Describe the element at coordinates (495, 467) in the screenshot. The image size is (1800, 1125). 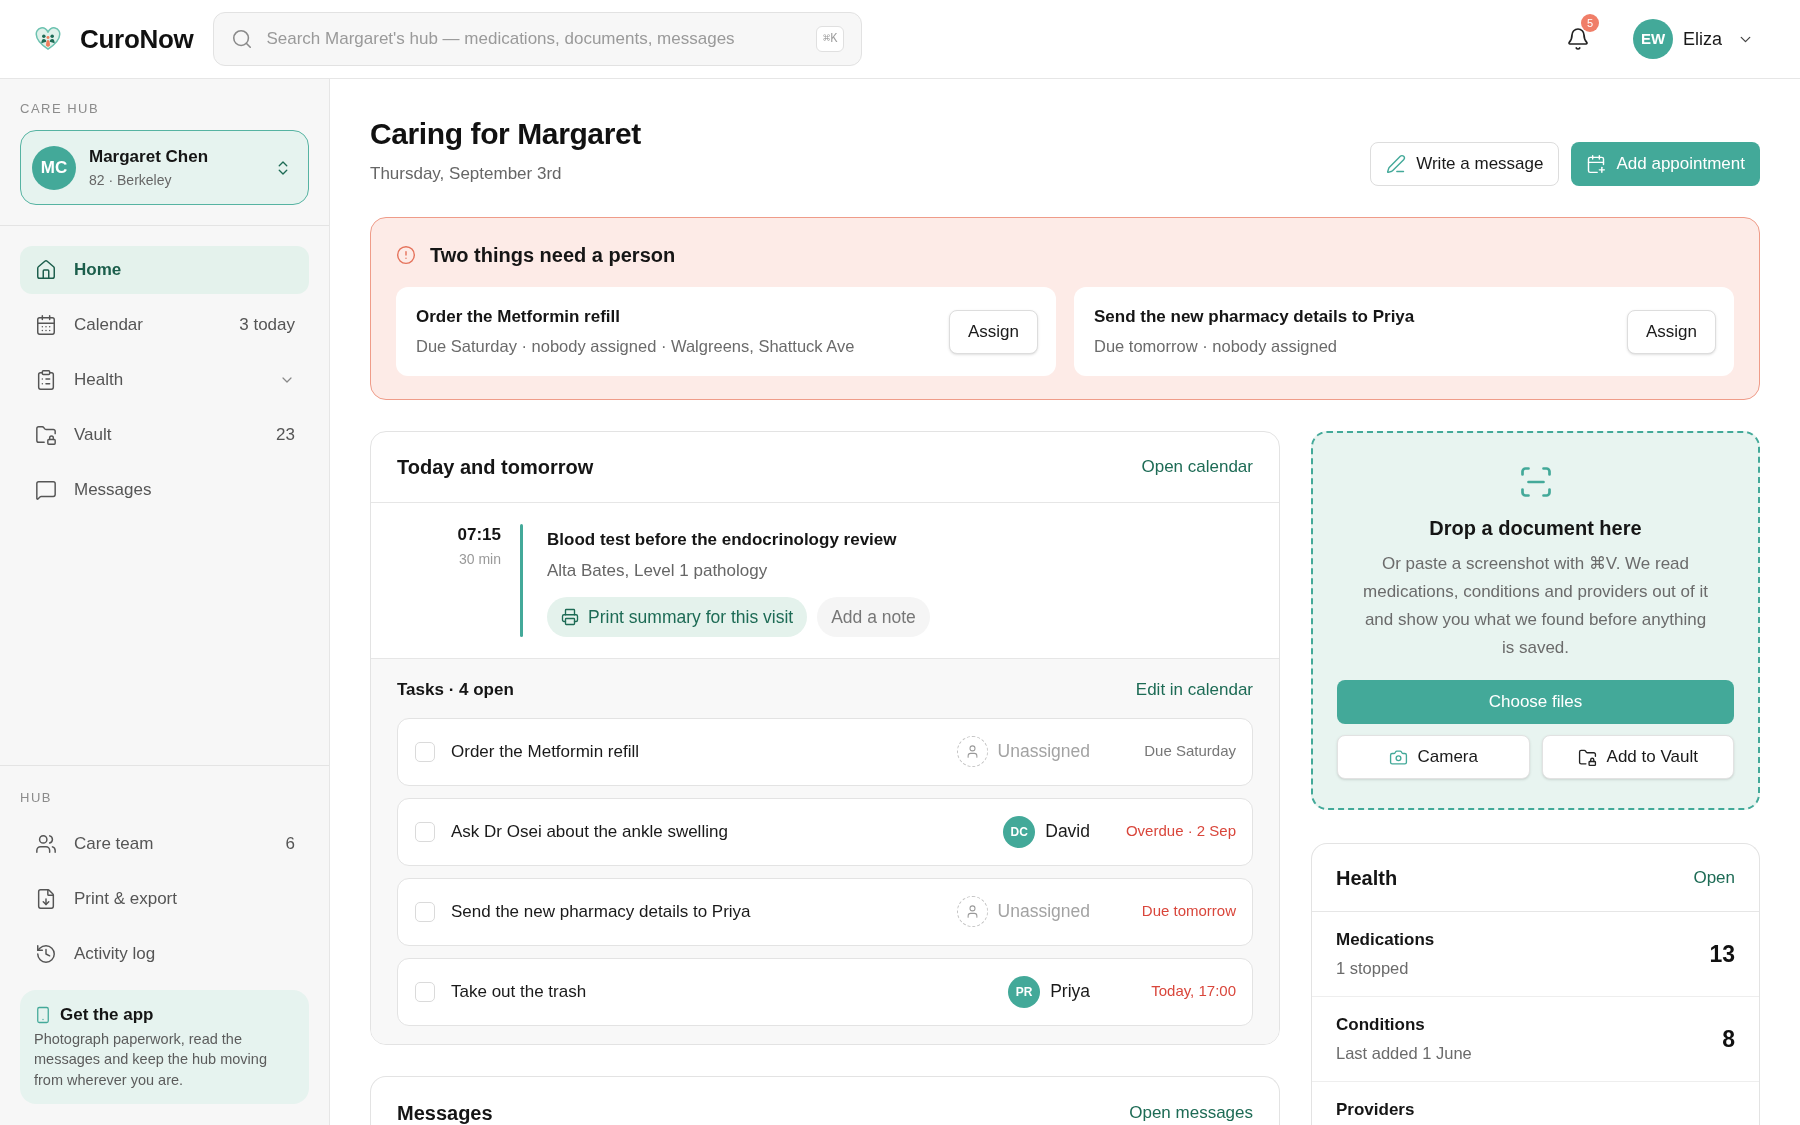
I see `card-title: Today and tomorrow` at that location.